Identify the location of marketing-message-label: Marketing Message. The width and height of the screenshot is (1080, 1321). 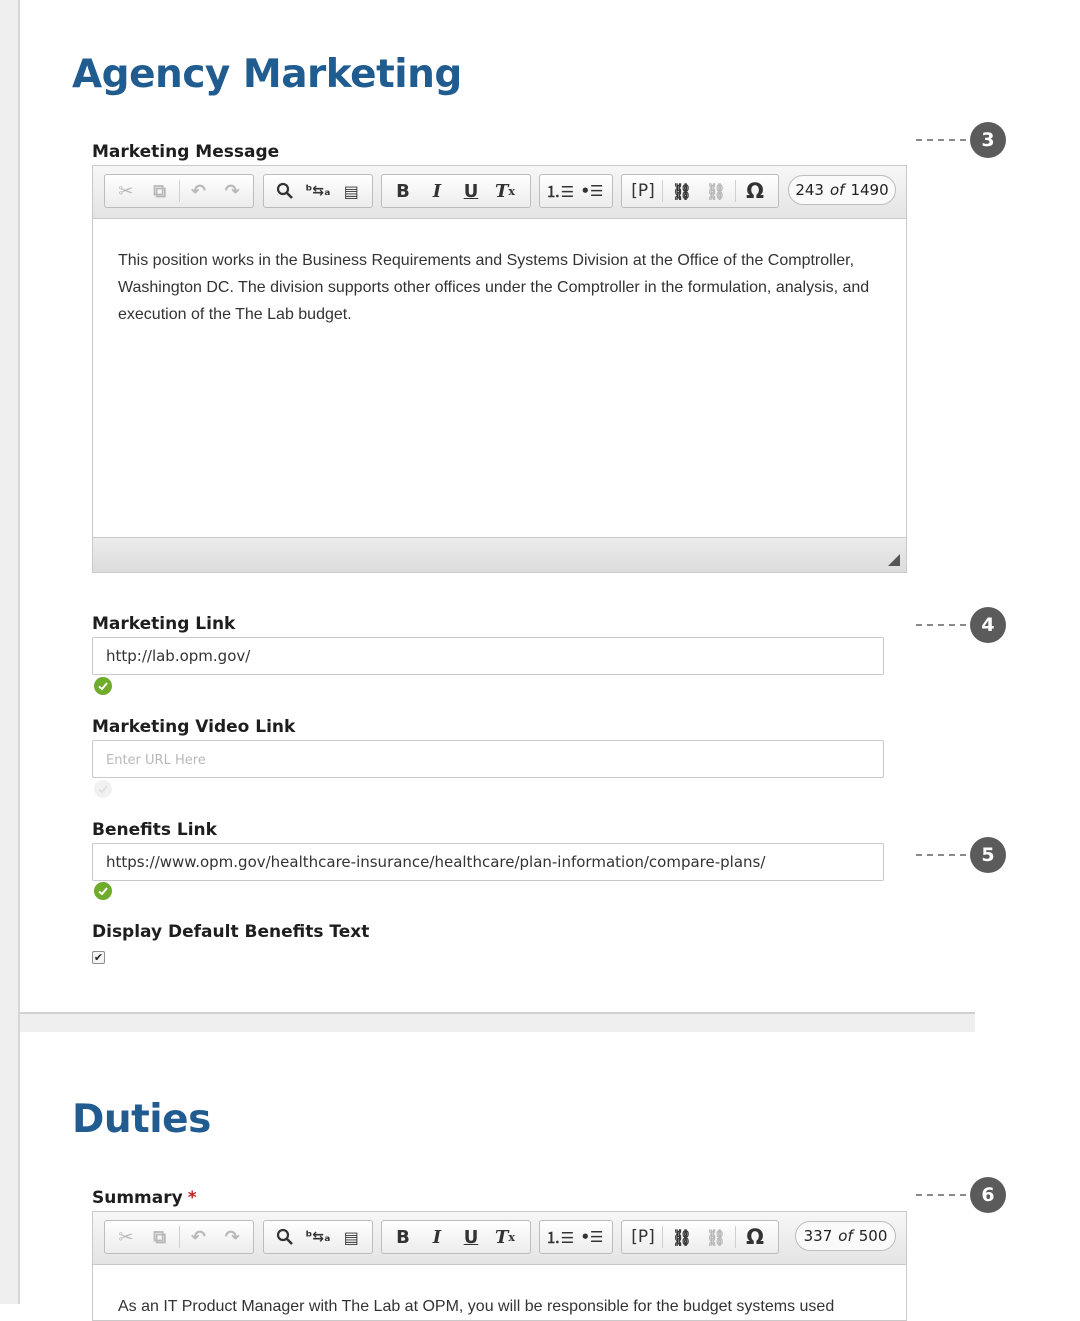
(186, 152).